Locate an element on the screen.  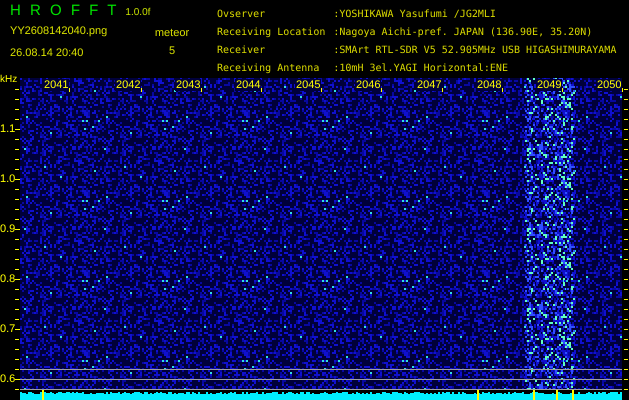
timestamp: 26.08.14 20:40 is located at coordinates (47, 53).